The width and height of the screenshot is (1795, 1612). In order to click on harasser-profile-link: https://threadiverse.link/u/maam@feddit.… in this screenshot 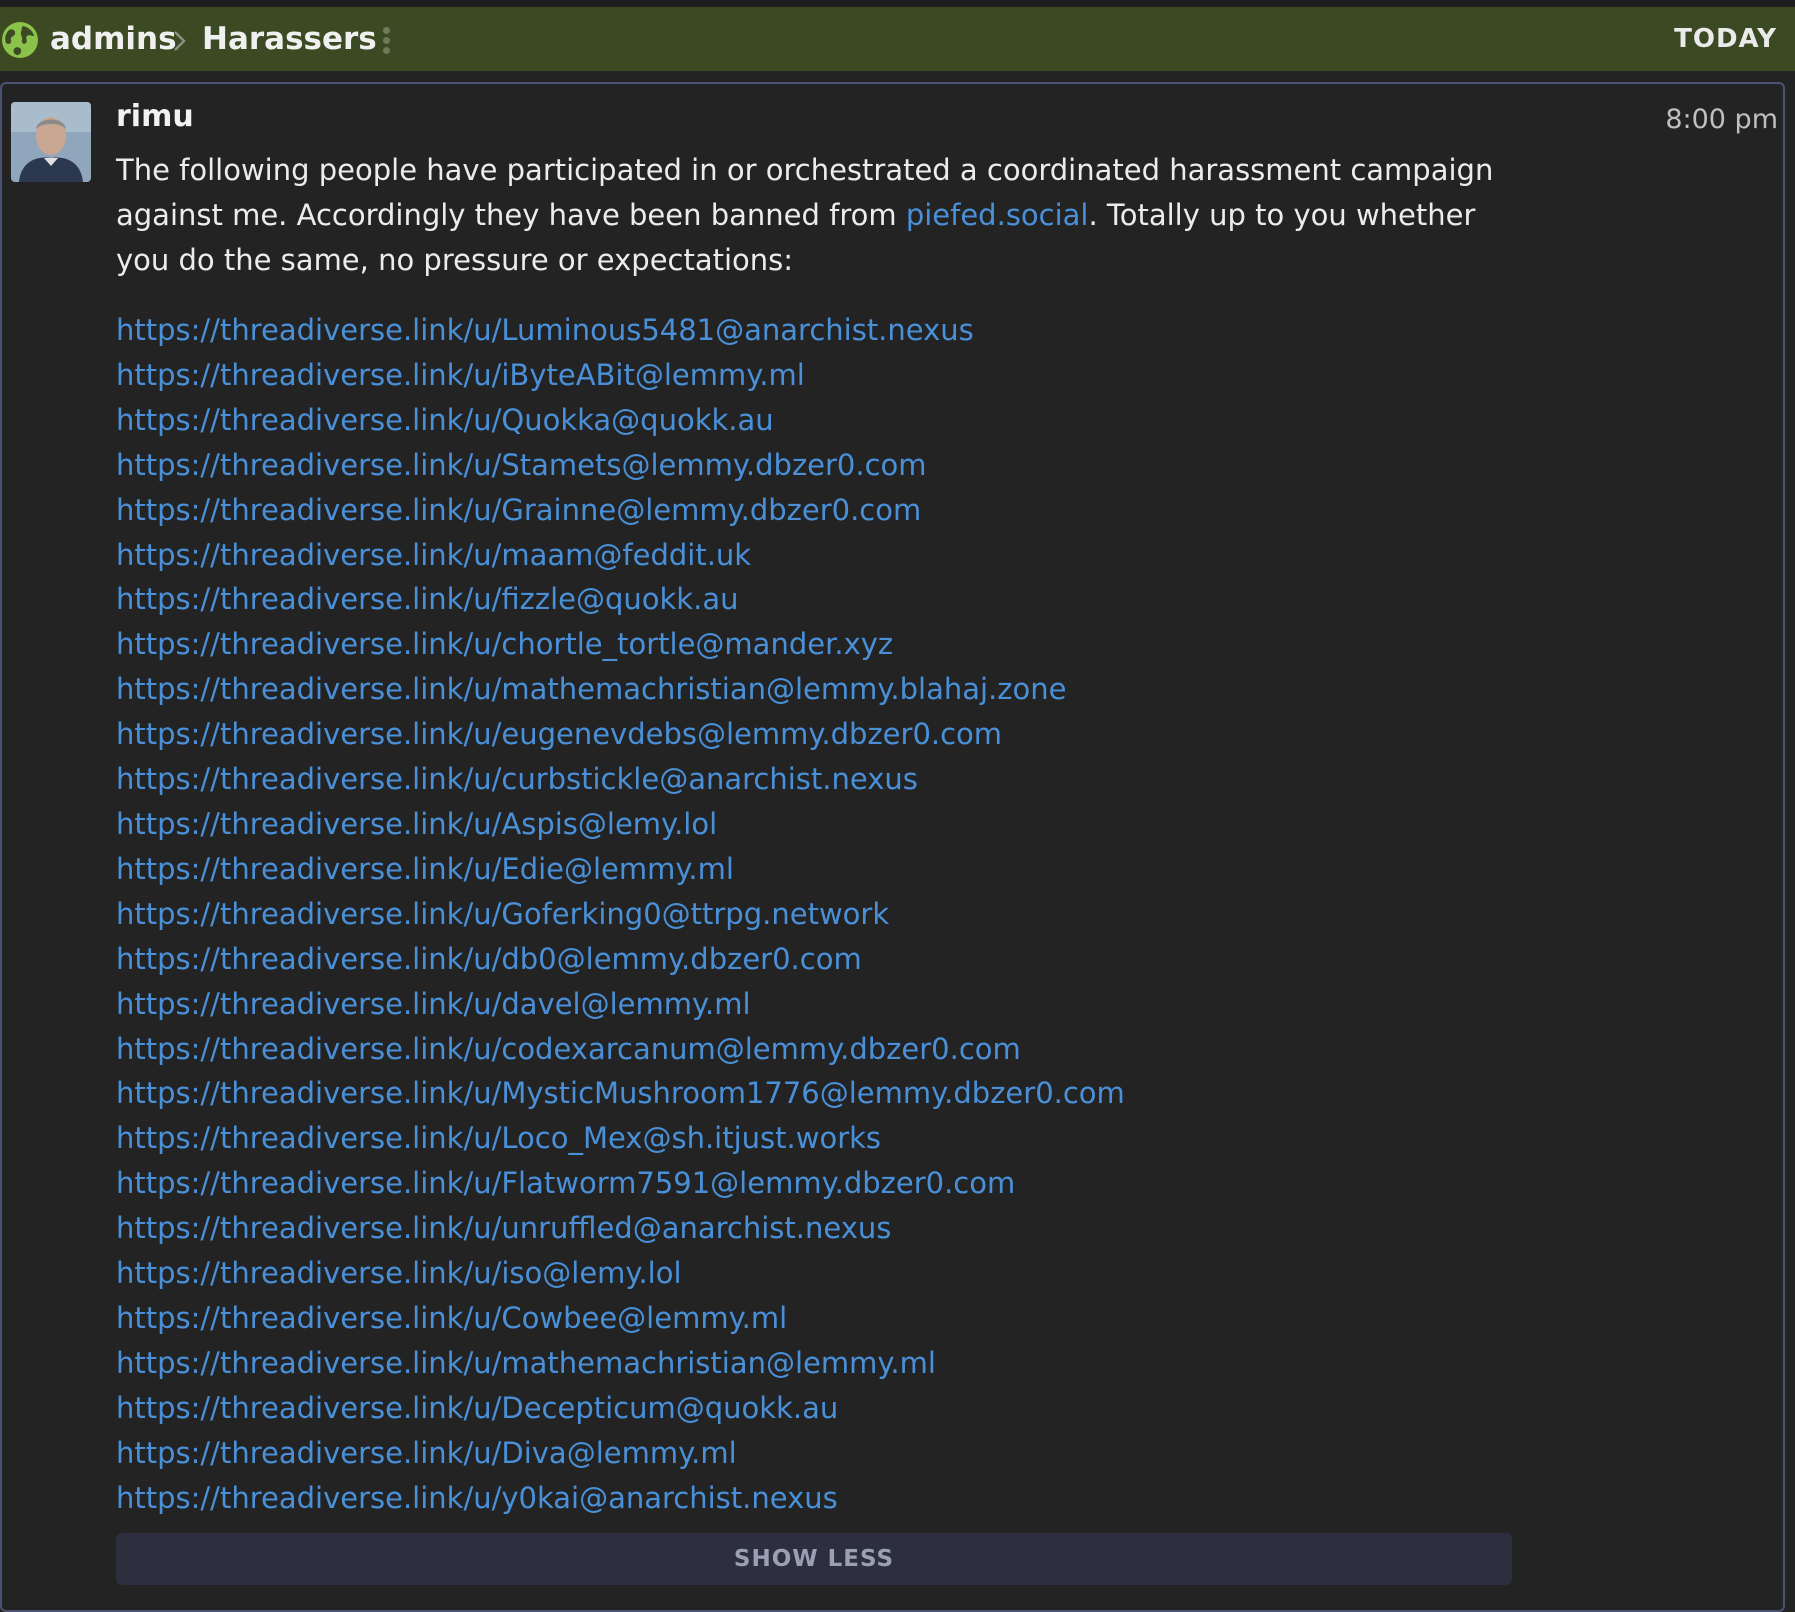, I will do `click(816, 555)`.